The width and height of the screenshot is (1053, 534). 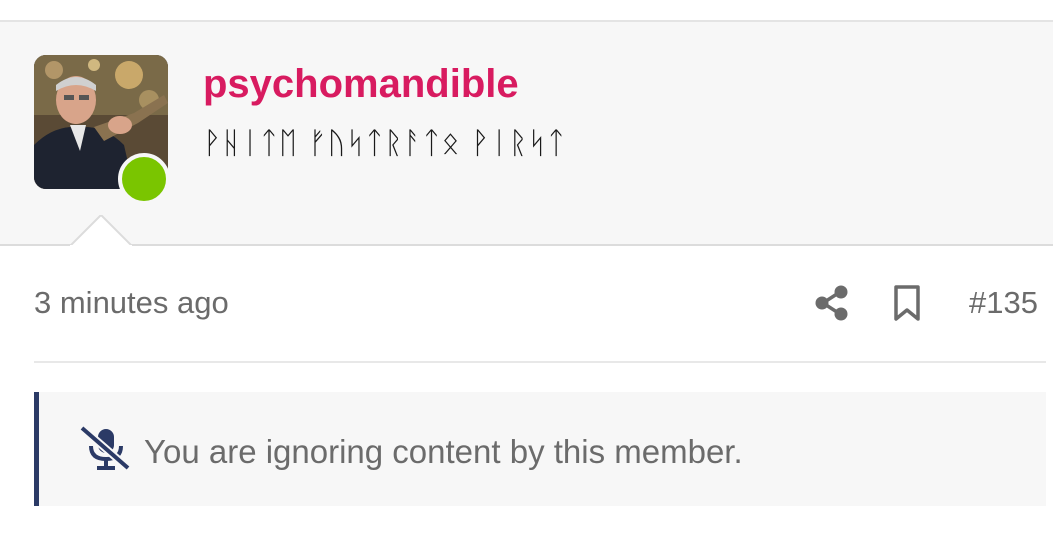 What do you see at coordinates (832, 303) in the screenshot?
I see `share-icon` at bounding box center [832, 303].